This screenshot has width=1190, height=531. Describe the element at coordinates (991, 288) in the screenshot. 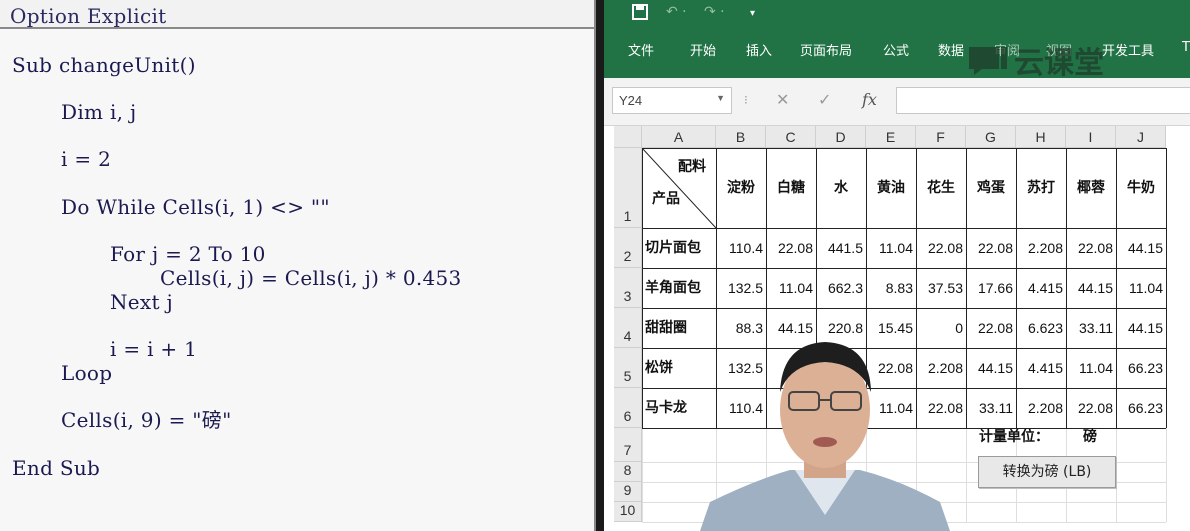

I see `data-cell: 17.66` at that location.